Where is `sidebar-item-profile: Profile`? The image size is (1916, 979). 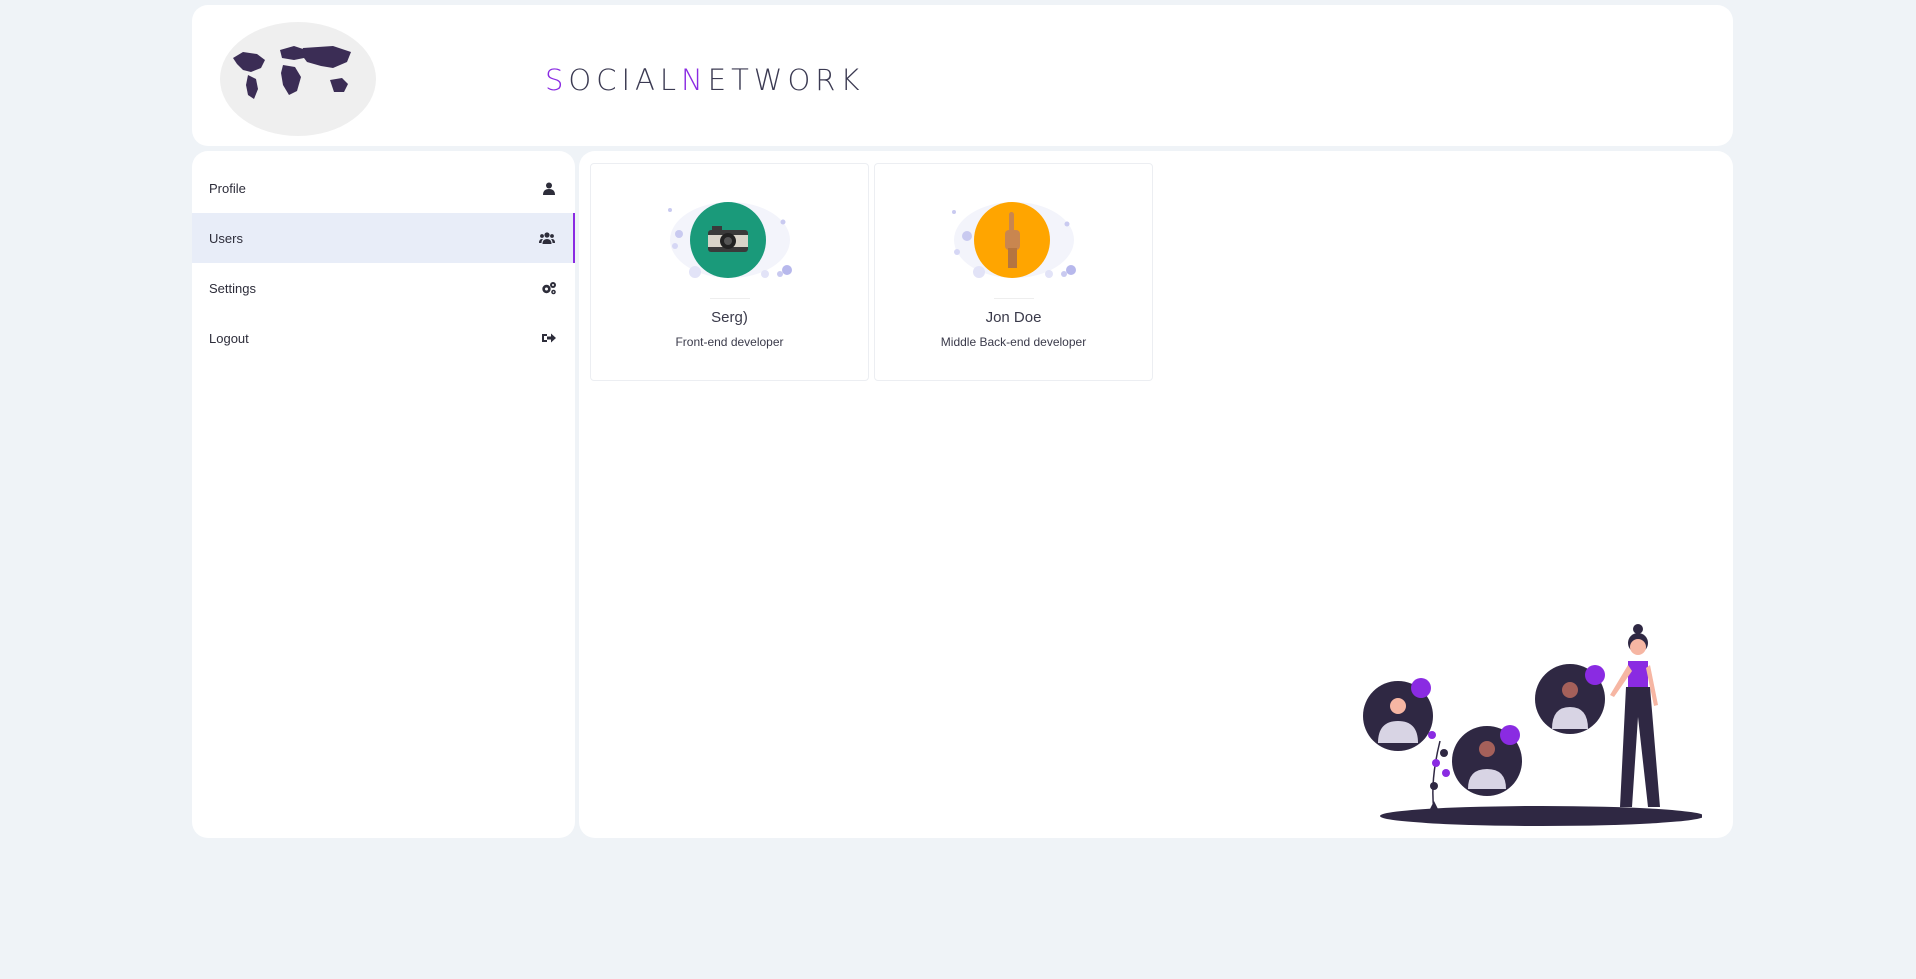
sidebar-item-profile: Profile is located at coordinates (383, 188).